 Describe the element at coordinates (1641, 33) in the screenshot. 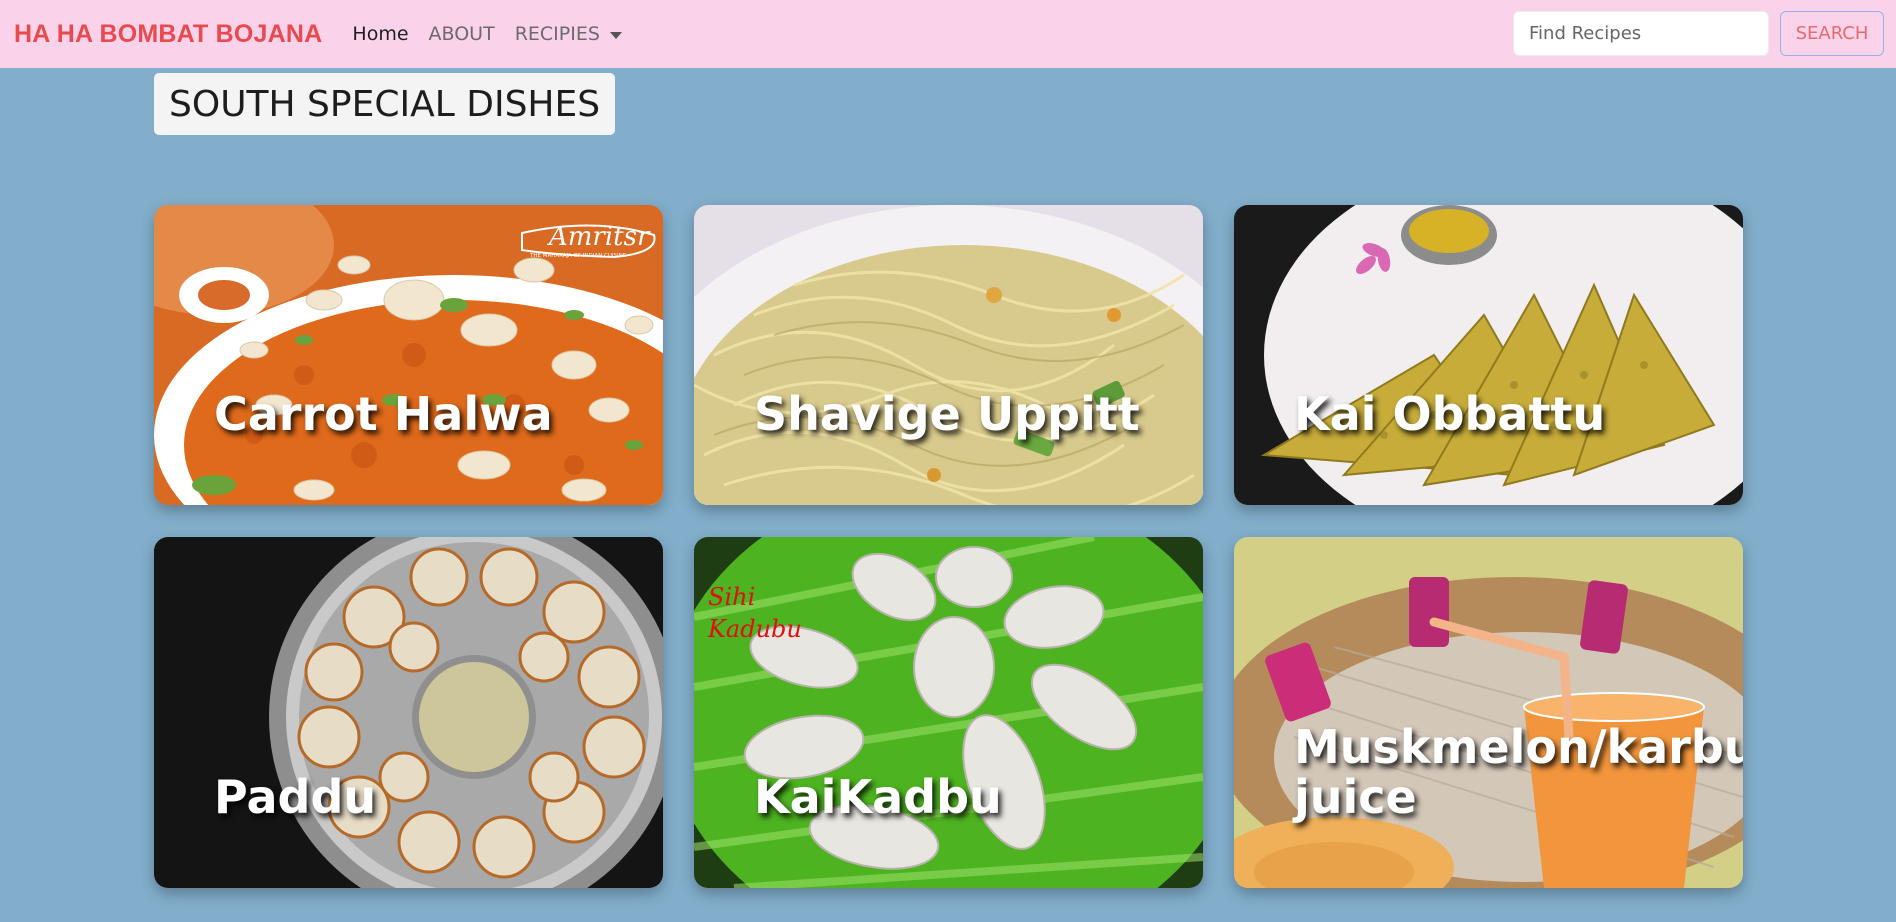

I see `search-input` at that location.